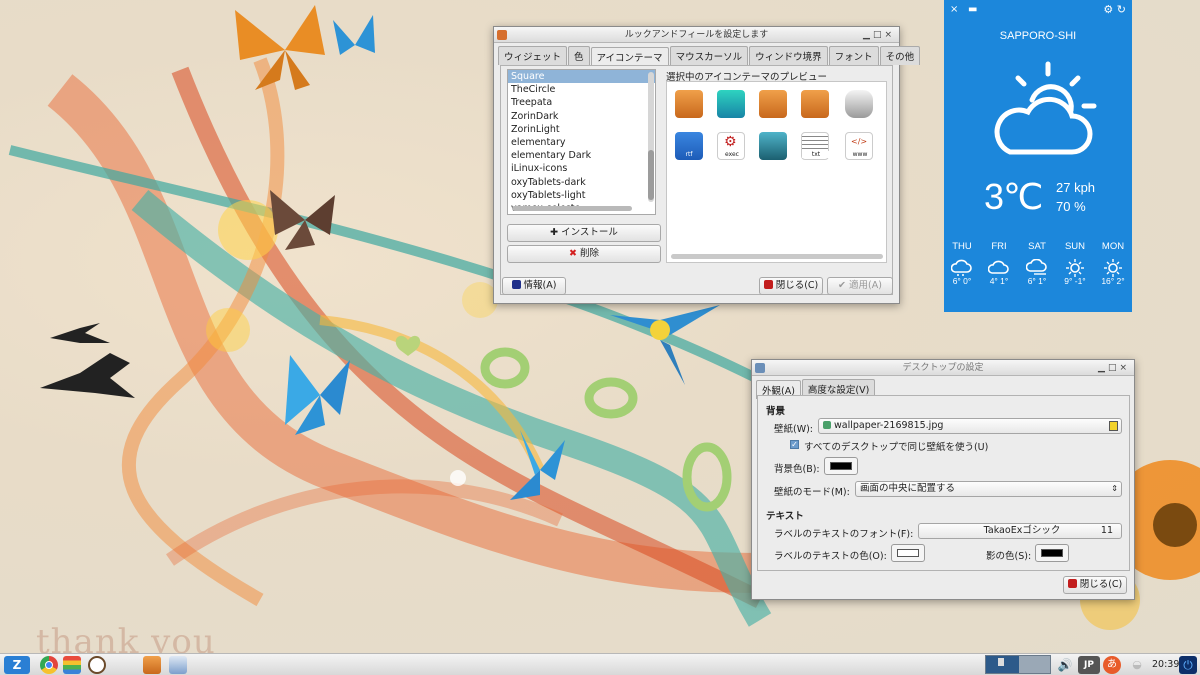 This screenshot has height=675, width=1200. I want to click on info-button-label: 情報(A), so click(540, 285).